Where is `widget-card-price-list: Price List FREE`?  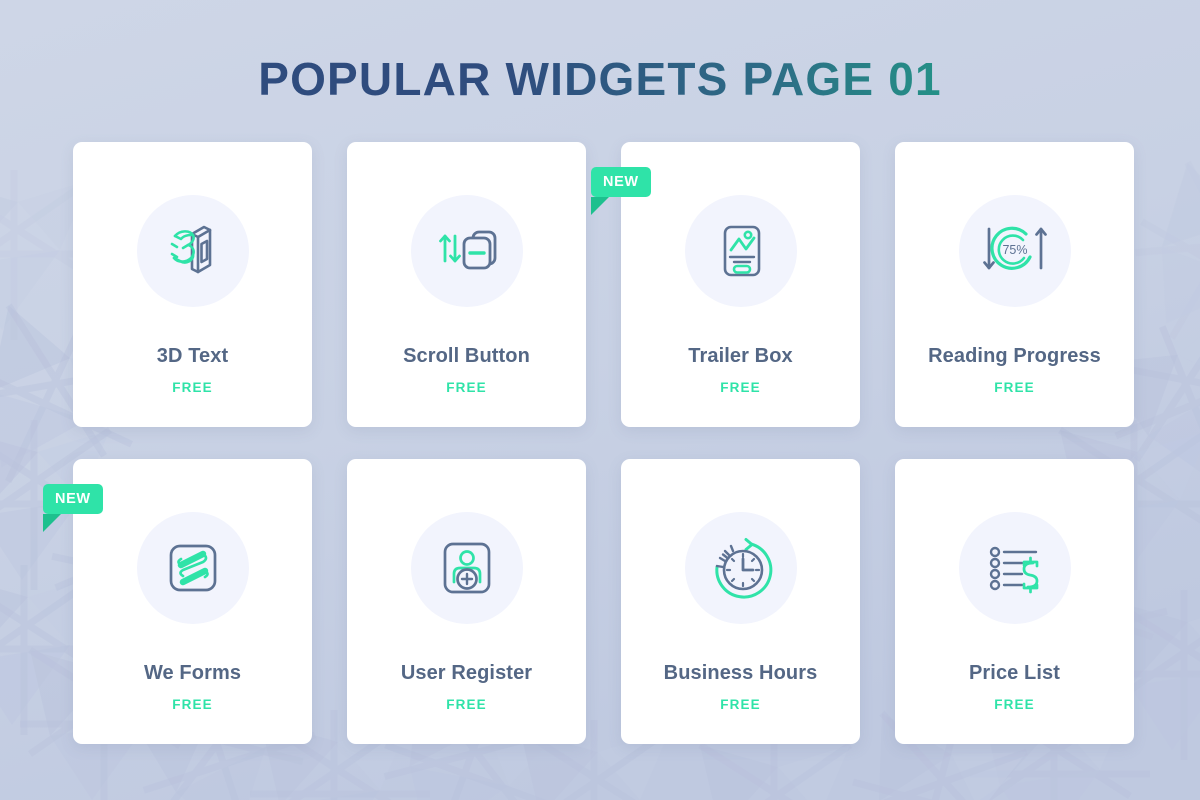
widget-card-price-list: Price List FREE is located at coordinates (1014, 601).